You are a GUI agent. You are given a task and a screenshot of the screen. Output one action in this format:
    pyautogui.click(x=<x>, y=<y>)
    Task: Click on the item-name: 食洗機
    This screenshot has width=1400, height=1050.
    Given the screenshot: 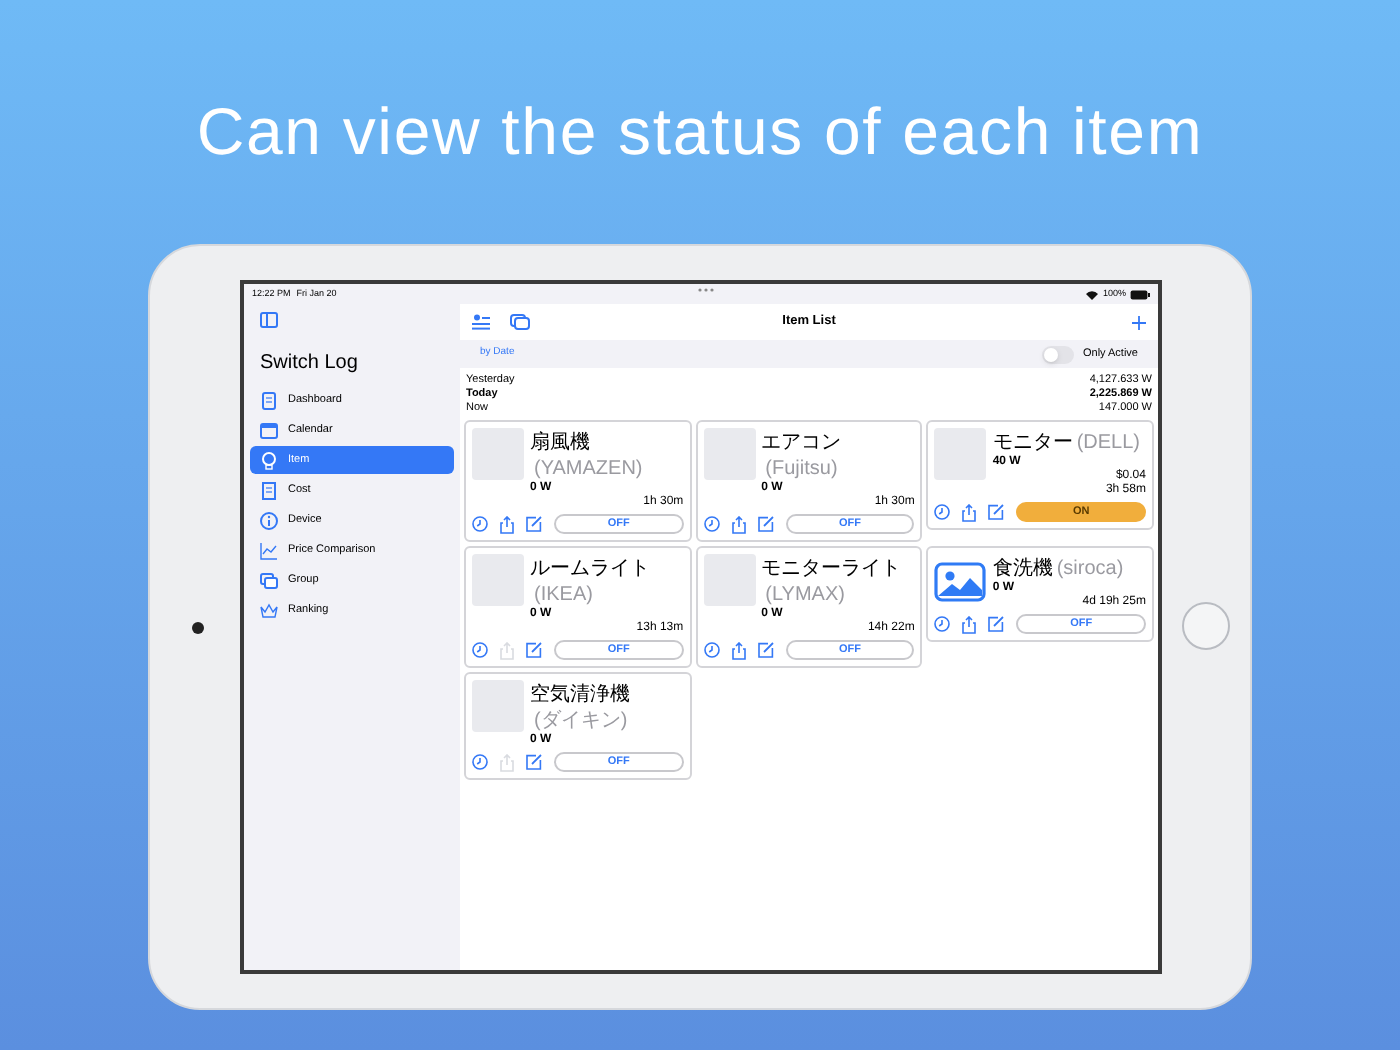 What is the action you would take?
    pyautogui.click(x=1022, y=569)
    